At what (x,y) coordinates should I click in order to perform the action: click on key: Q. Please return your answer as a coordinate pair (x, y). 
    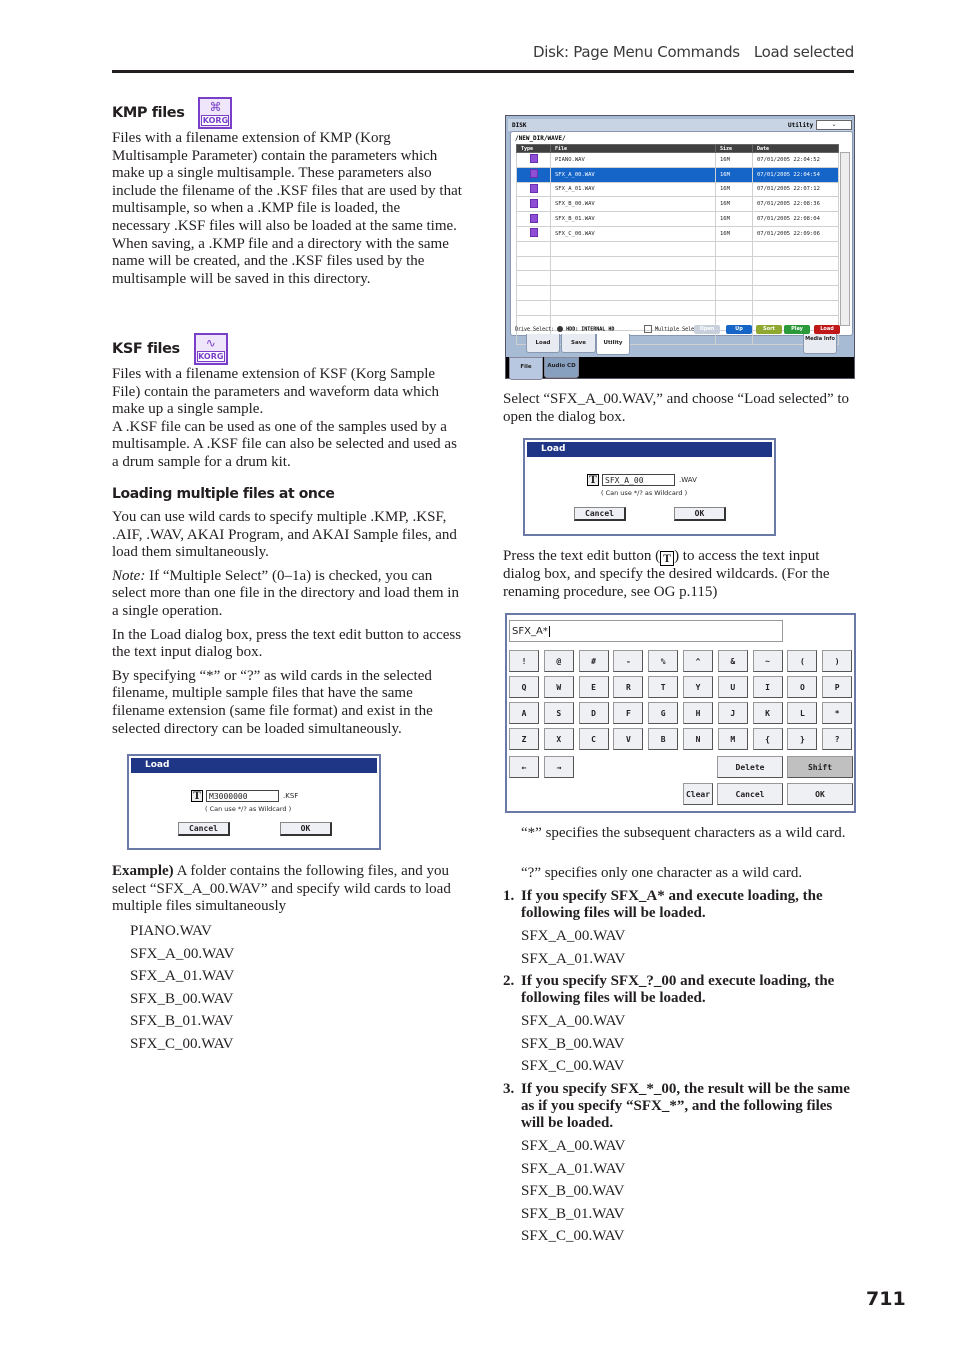
    Looking at the image, I should click on (524, 687).